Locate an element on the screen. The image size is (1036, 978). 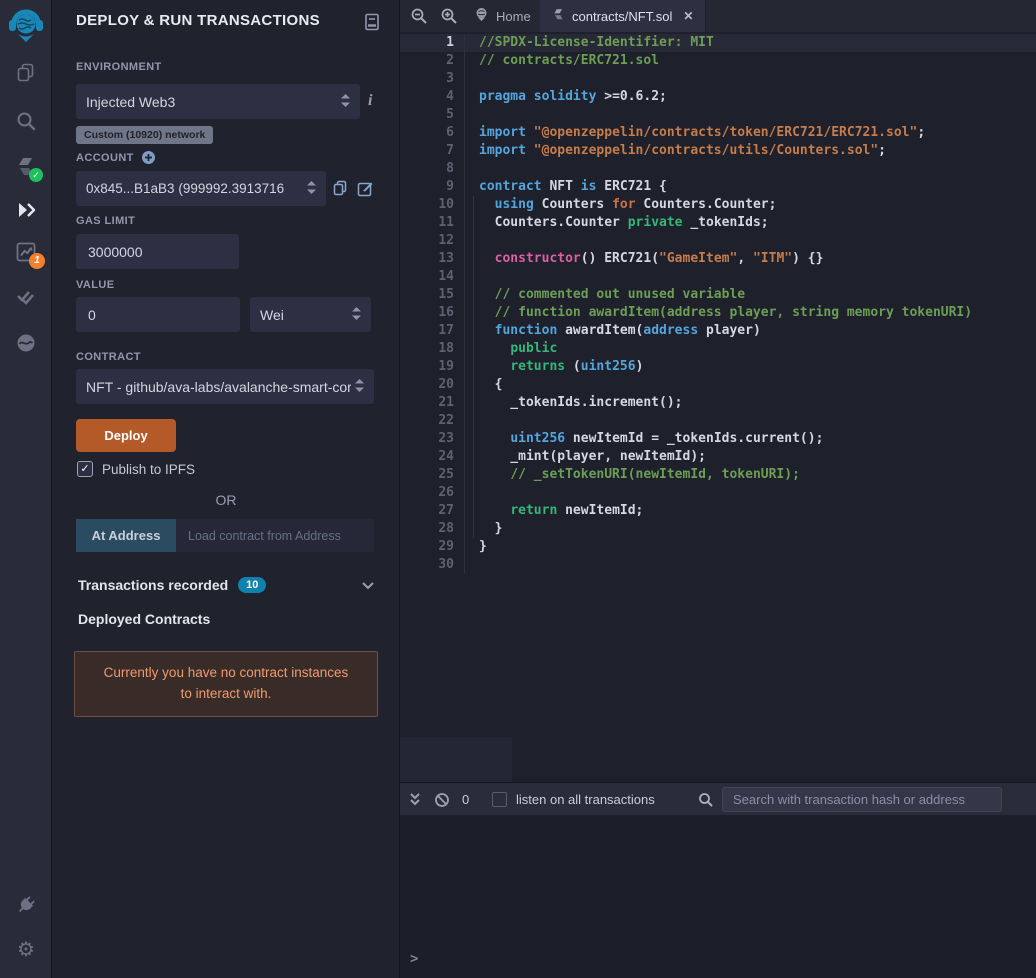
code-line-28: 28 } is located at coordinates (718, 529).